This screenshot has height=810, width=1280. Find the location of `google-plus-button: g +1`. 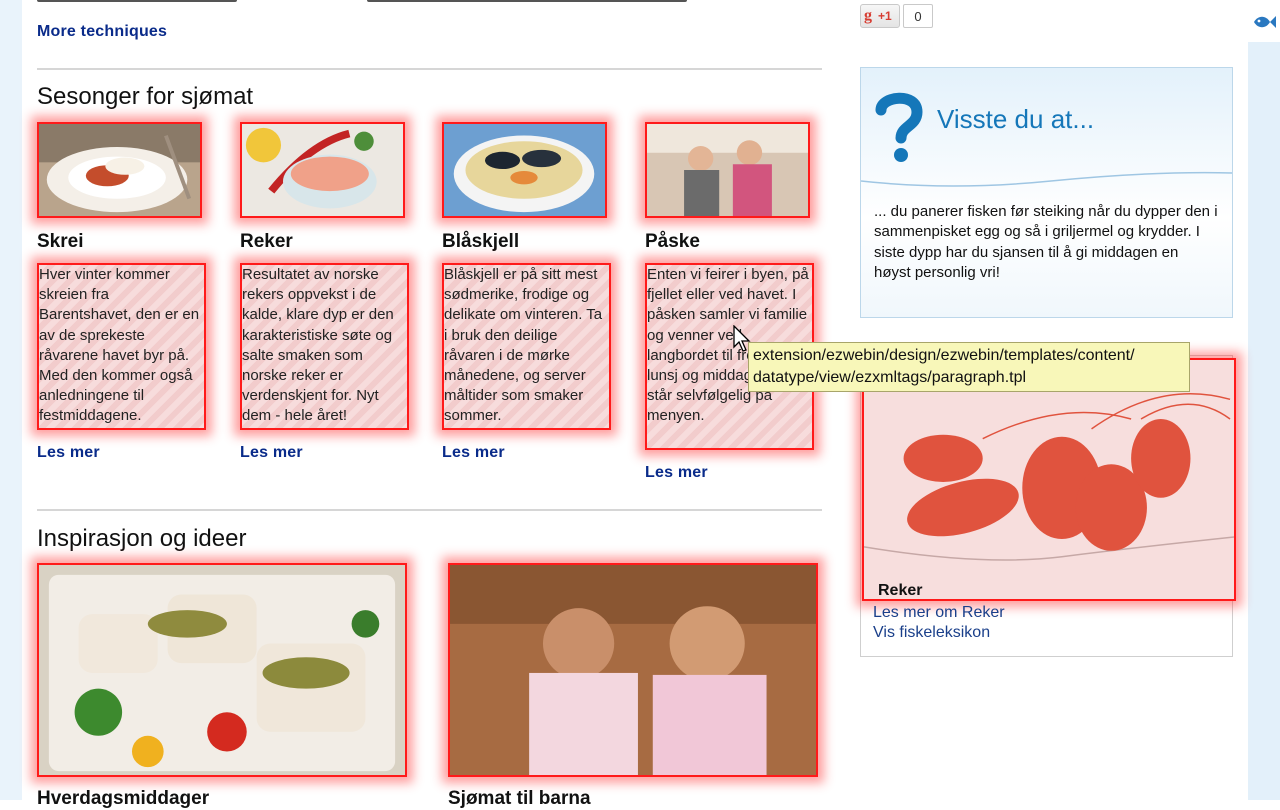

google-plus-button: g +1 is located at coordinates (880, 16).